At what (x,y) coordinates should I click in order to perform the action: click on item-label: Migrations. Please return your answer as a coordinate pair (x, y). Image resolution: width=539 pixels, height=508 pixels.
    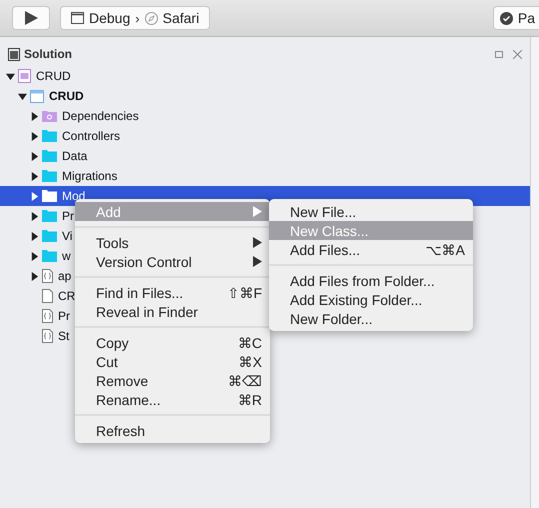
    Looking at the image, I should click on (90, 176).